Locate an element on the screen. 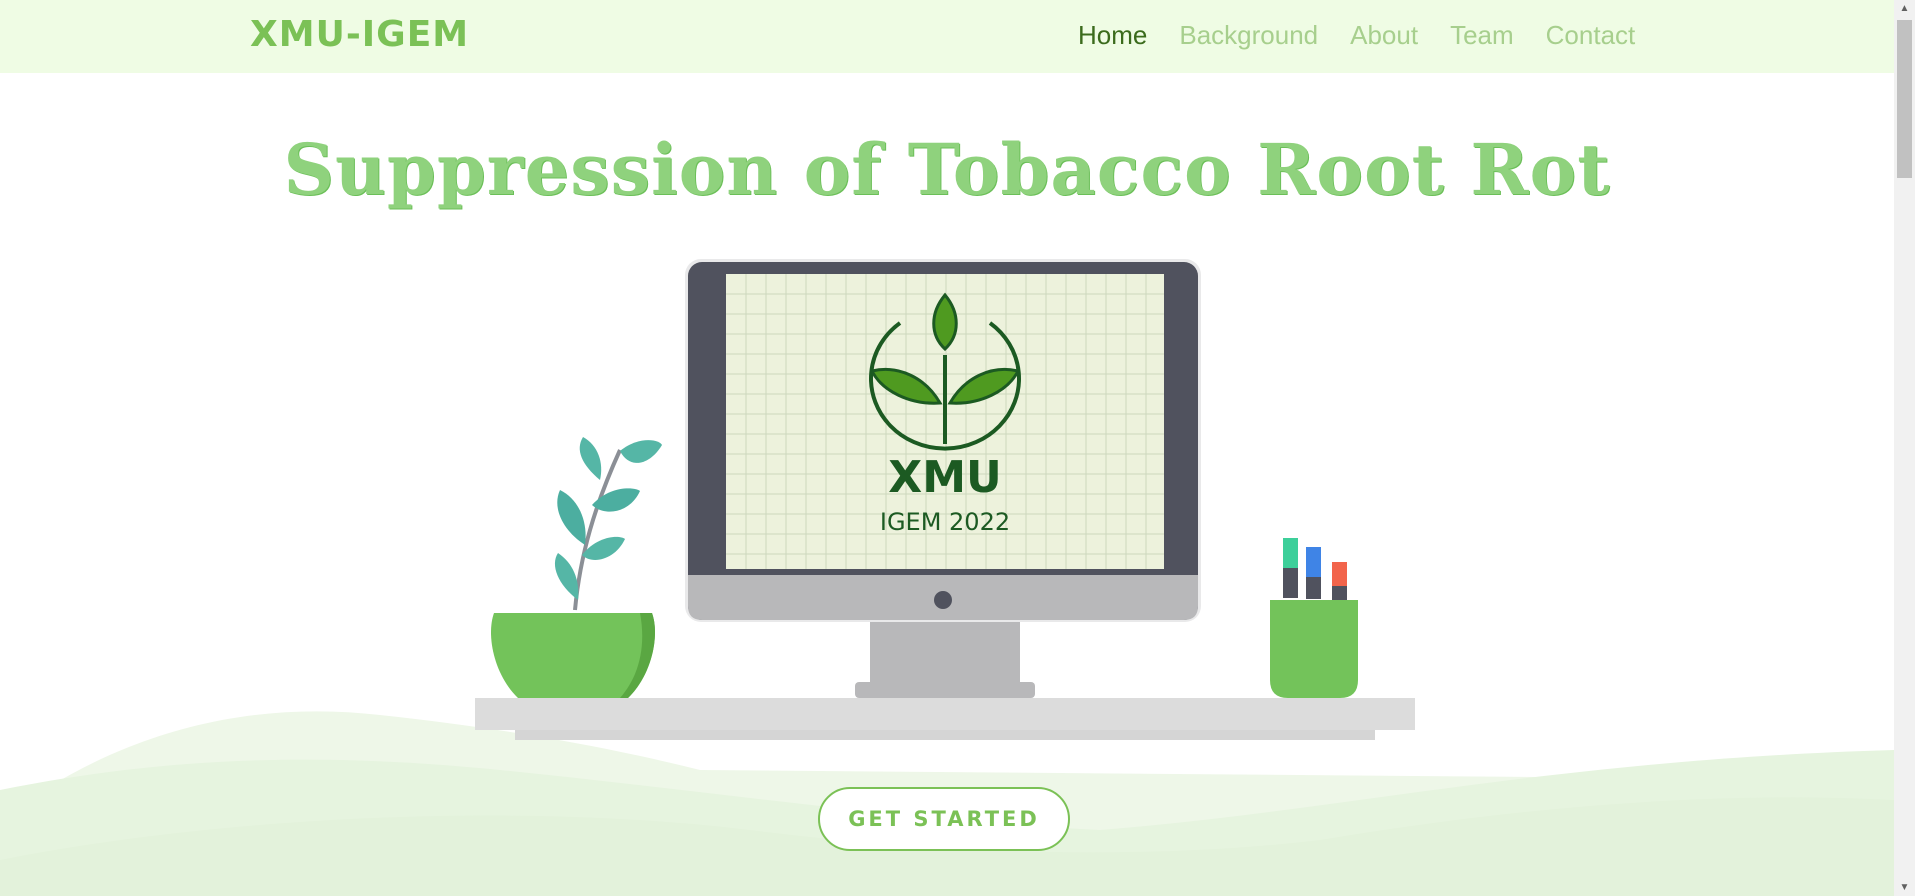 The height and width of the screenshot is (896, 1915). page-scrollbar: ▲ ▼ is located at coordinates (1904, 448).